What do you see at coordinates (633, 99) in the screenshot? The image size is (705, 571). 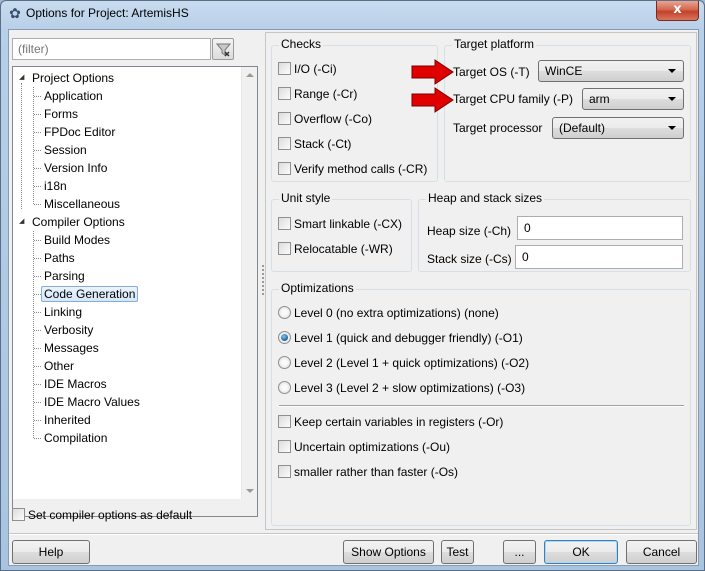 I see `target-cpu-select: arm` at bounding box center [633, 99].